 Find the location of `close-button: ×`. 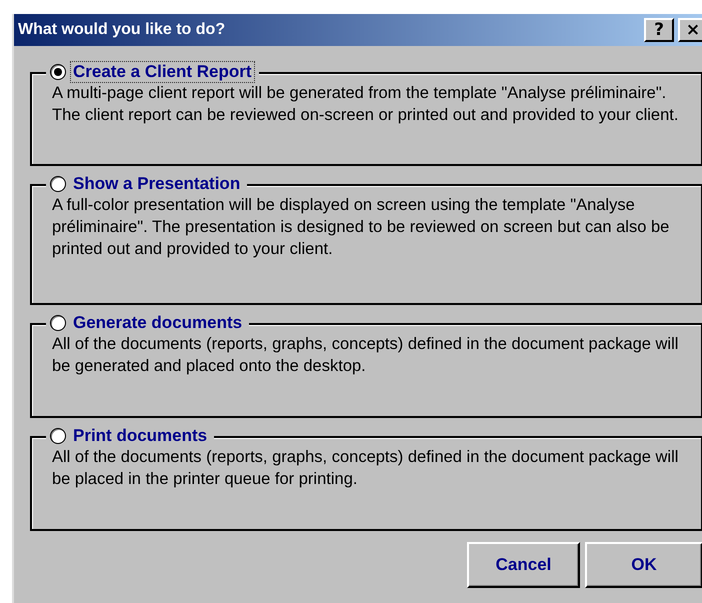

close-button: × is located at coordinates (690, 30).